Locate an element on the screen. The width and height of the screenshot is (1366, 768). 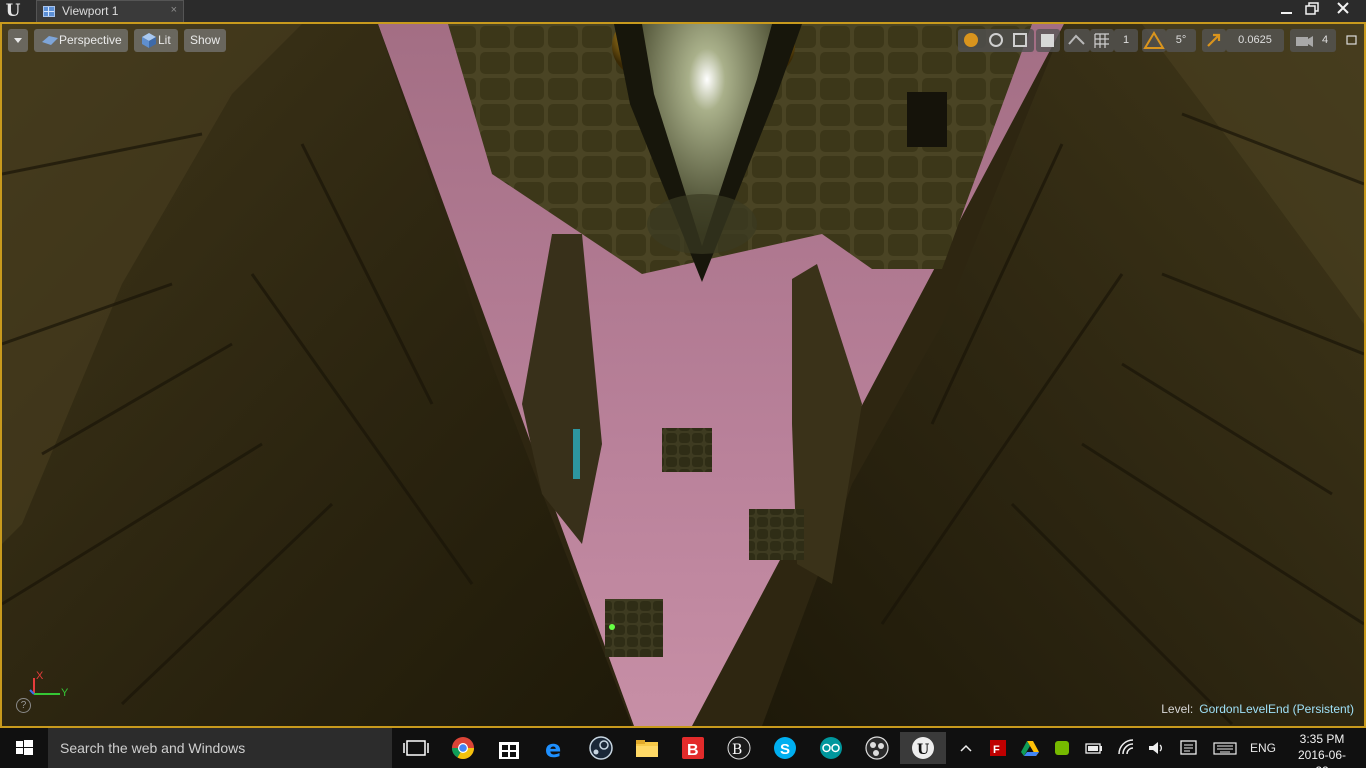
obs-taskbar-button is located at coordinates (877, 748).